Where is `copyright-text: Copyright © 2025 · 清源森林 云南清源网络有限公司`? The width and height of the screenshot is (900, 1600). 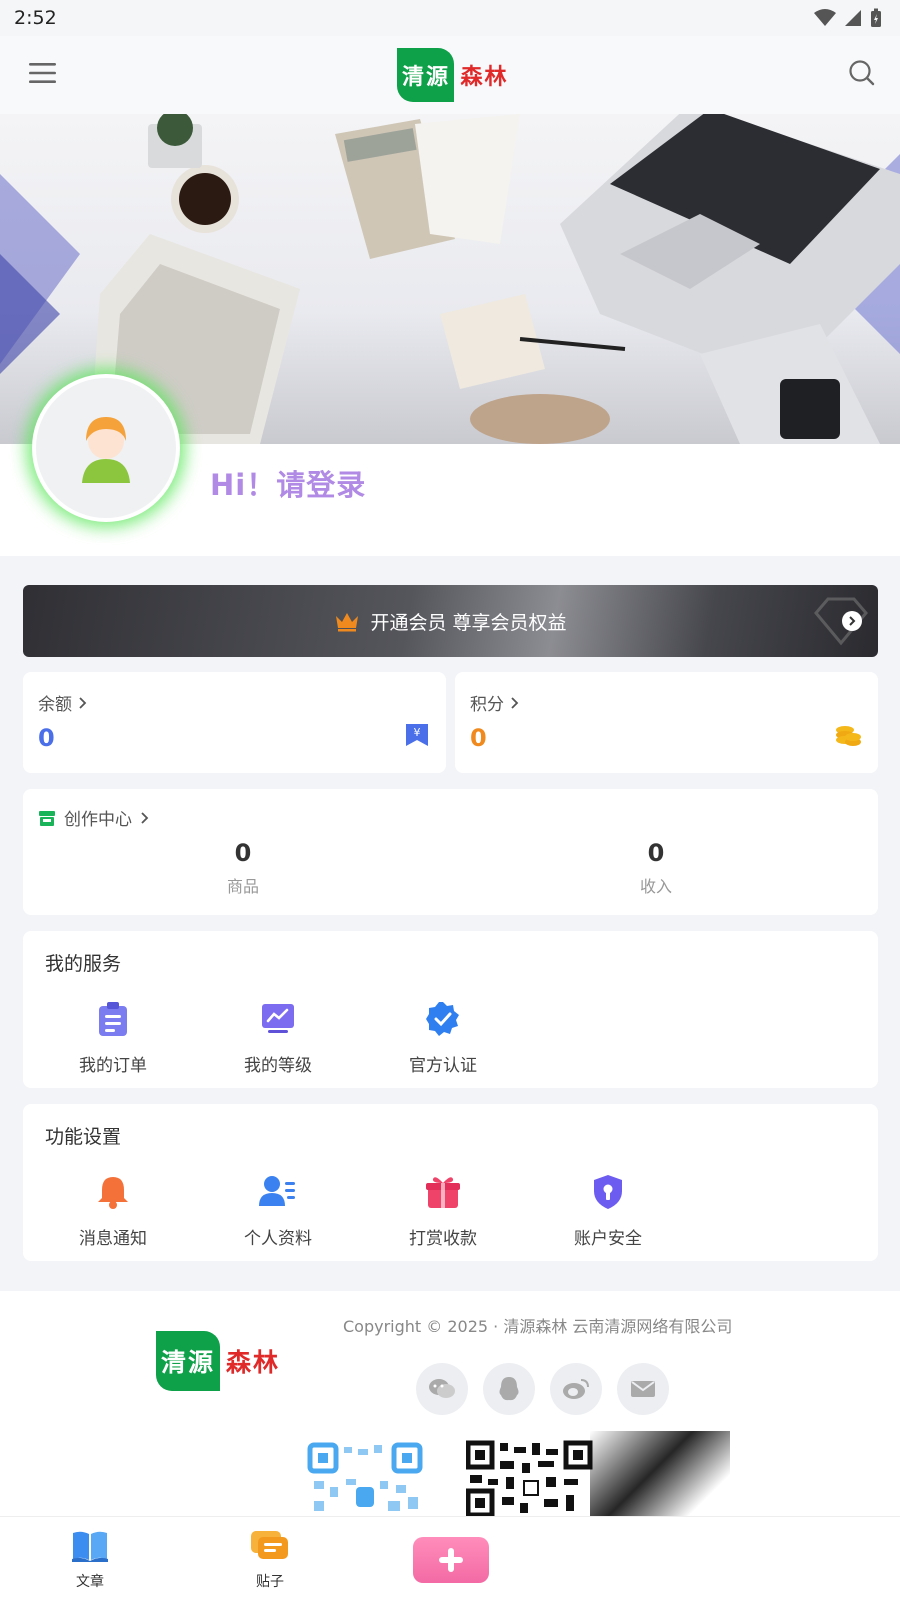 copyright-text: Copyright © 2025 · 清源森林 云南清源网络有限公司 is located at coordinates (538, 1326).